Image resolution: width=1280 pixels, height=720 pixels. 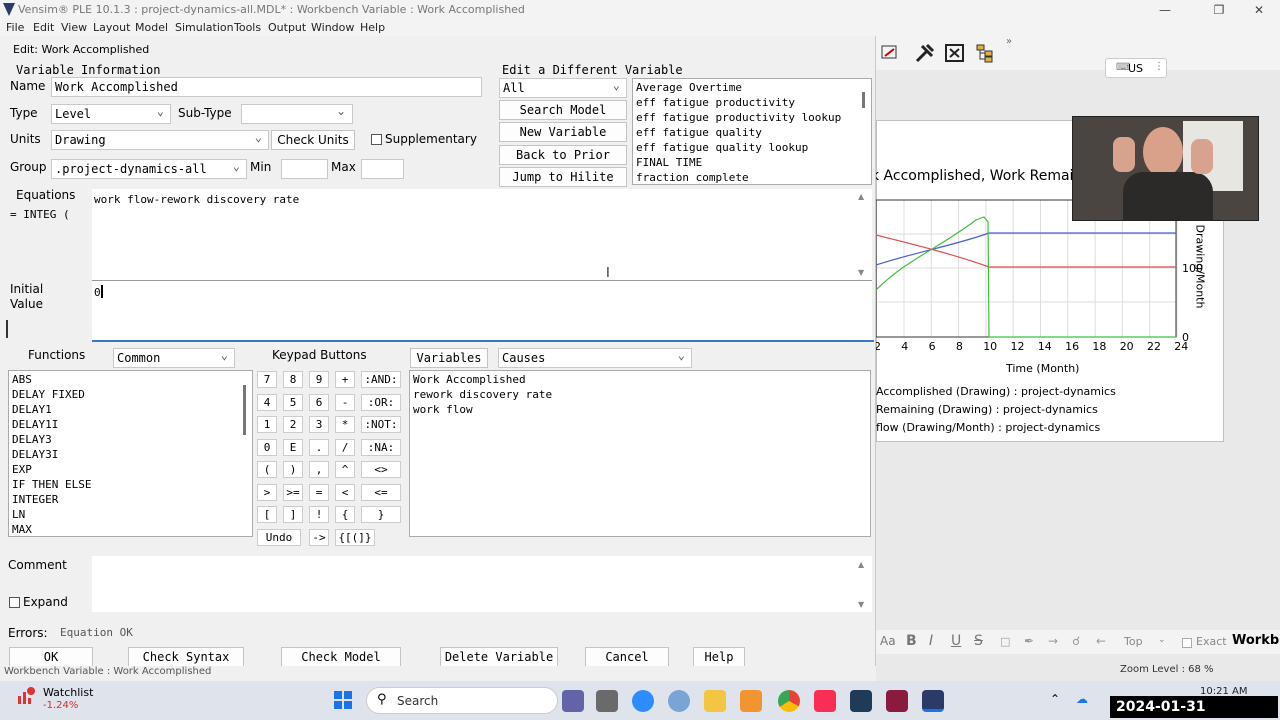 I want to click on list-item: MAX, so click(x=130, y=529).